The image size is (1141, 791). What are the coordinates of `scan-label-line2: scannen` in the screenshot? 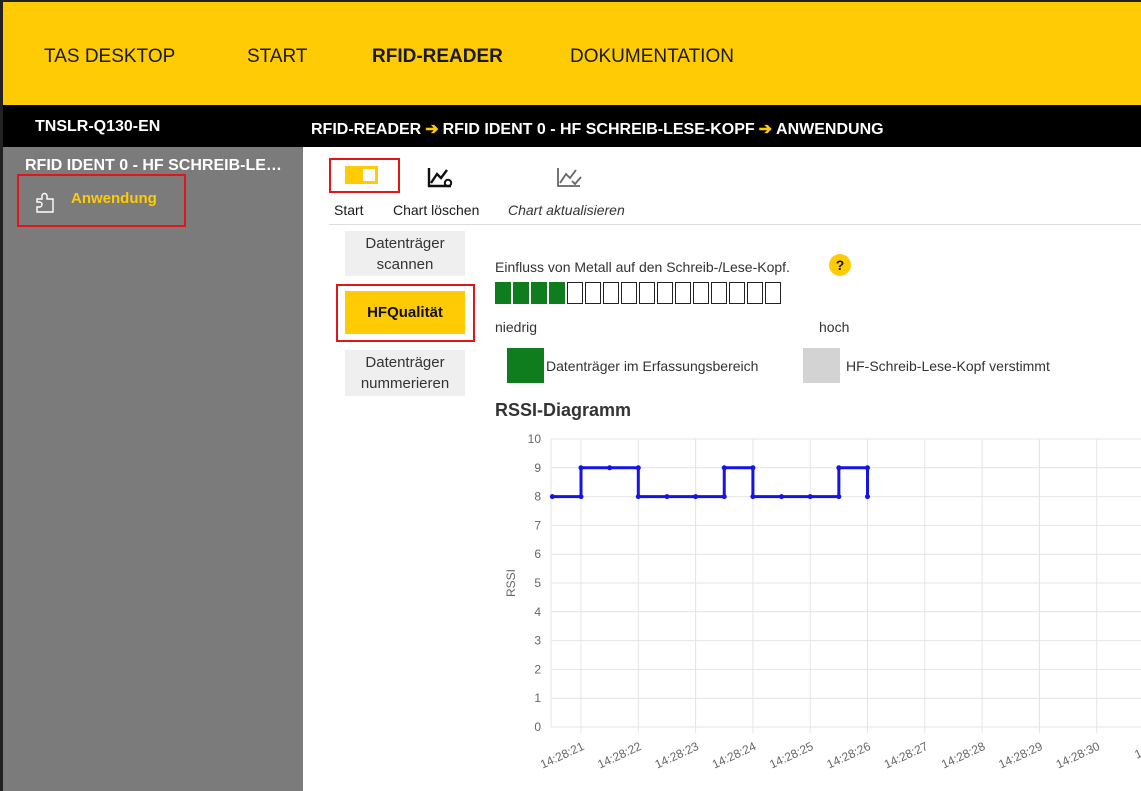 It's located at (405, 264).